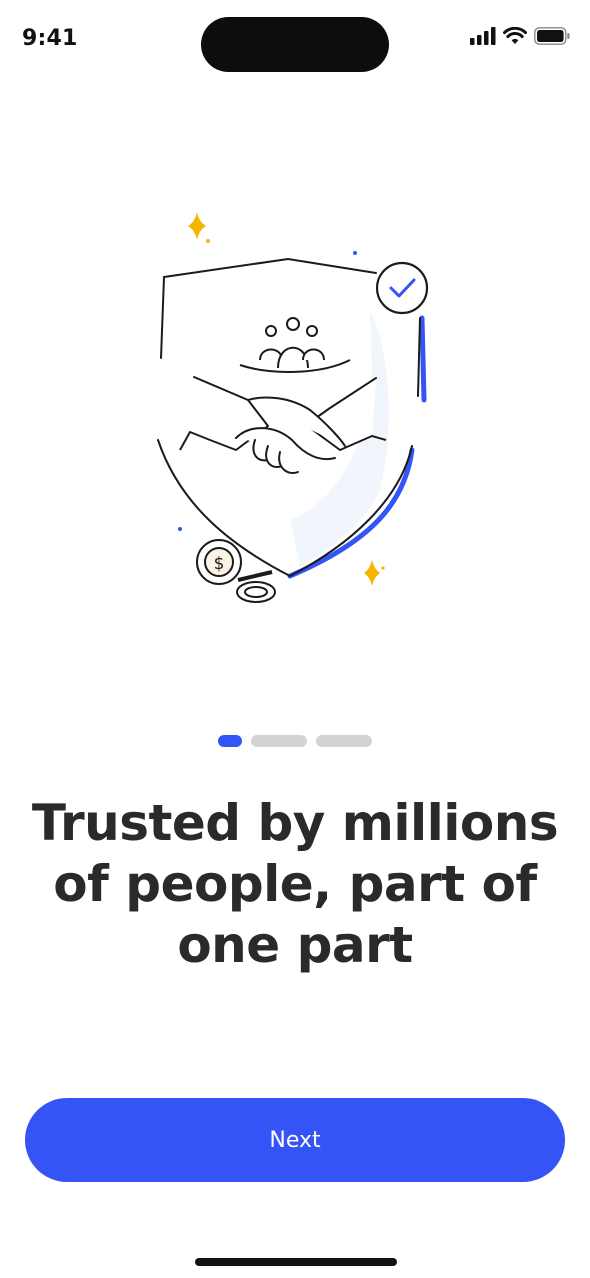 This screenshot has height=1278, width=590. I want to click on dynamic-island, so click(295, 44).